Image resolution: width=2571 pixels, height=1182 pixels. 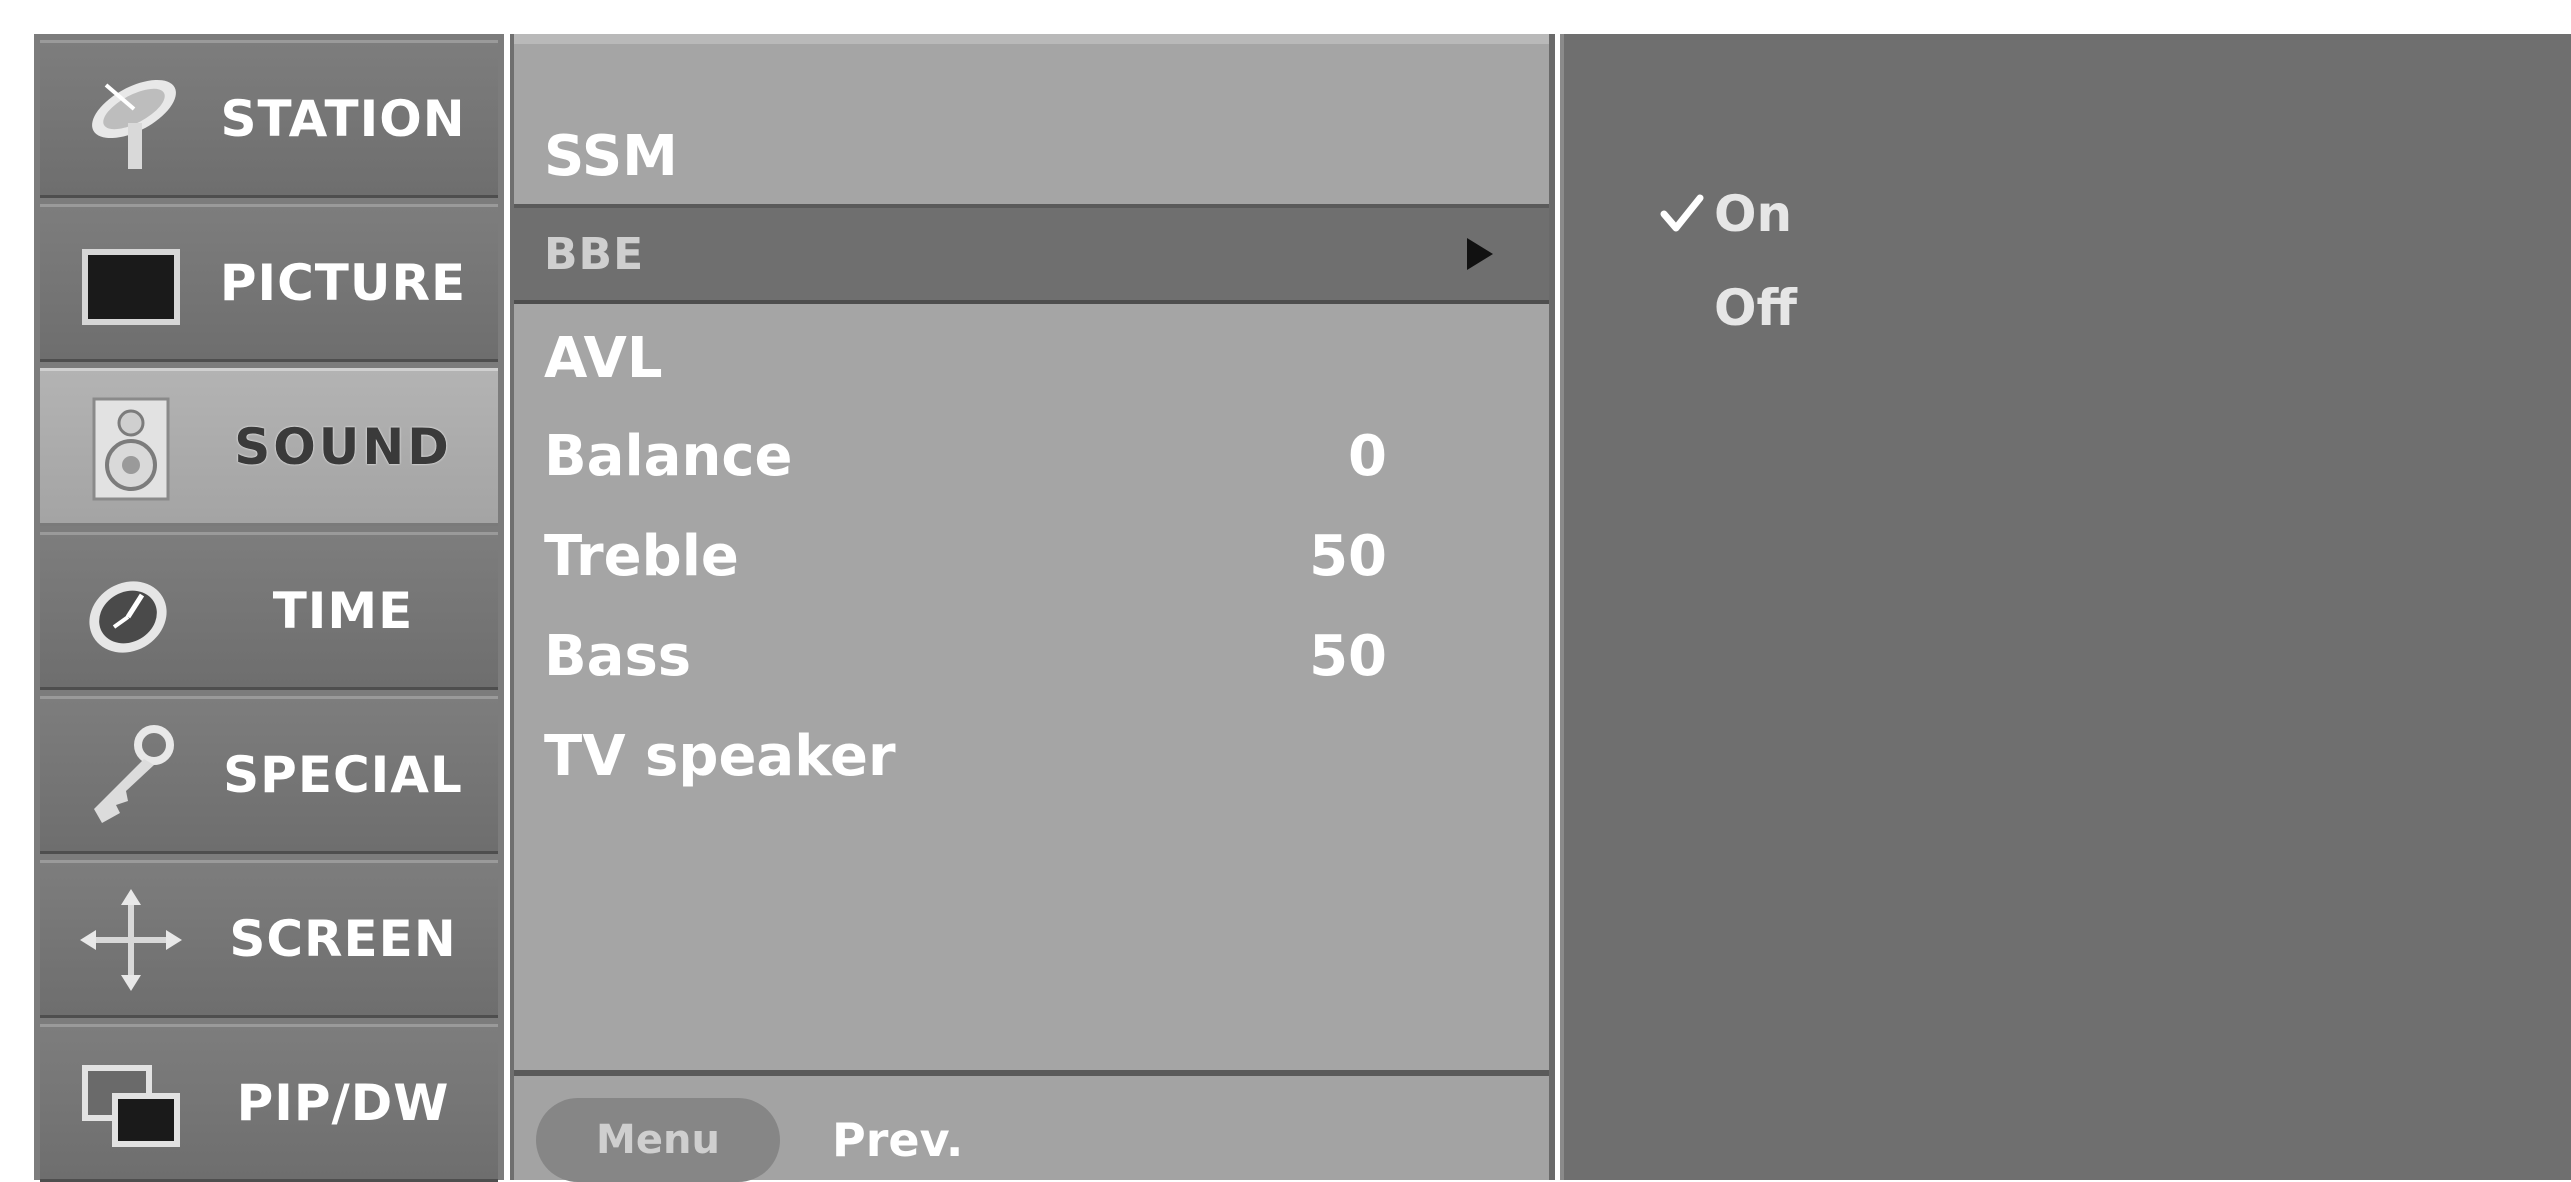 What do you see at coordinates (343, 939) in the screenshot?
I see `sidebar-item-label: SCREEN` at bounding box center [343, 939].